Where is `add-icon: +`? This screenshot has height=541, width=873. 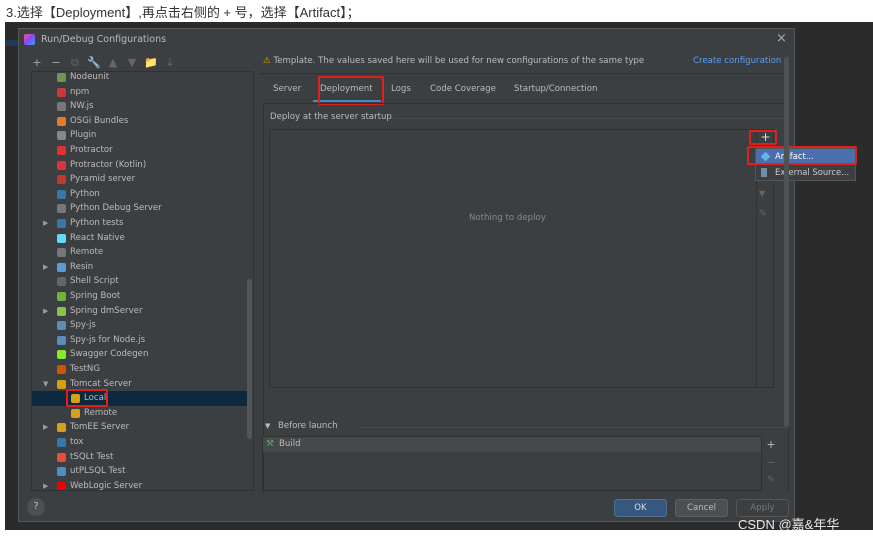
add-icon: + is located at coordinates (37, 62).